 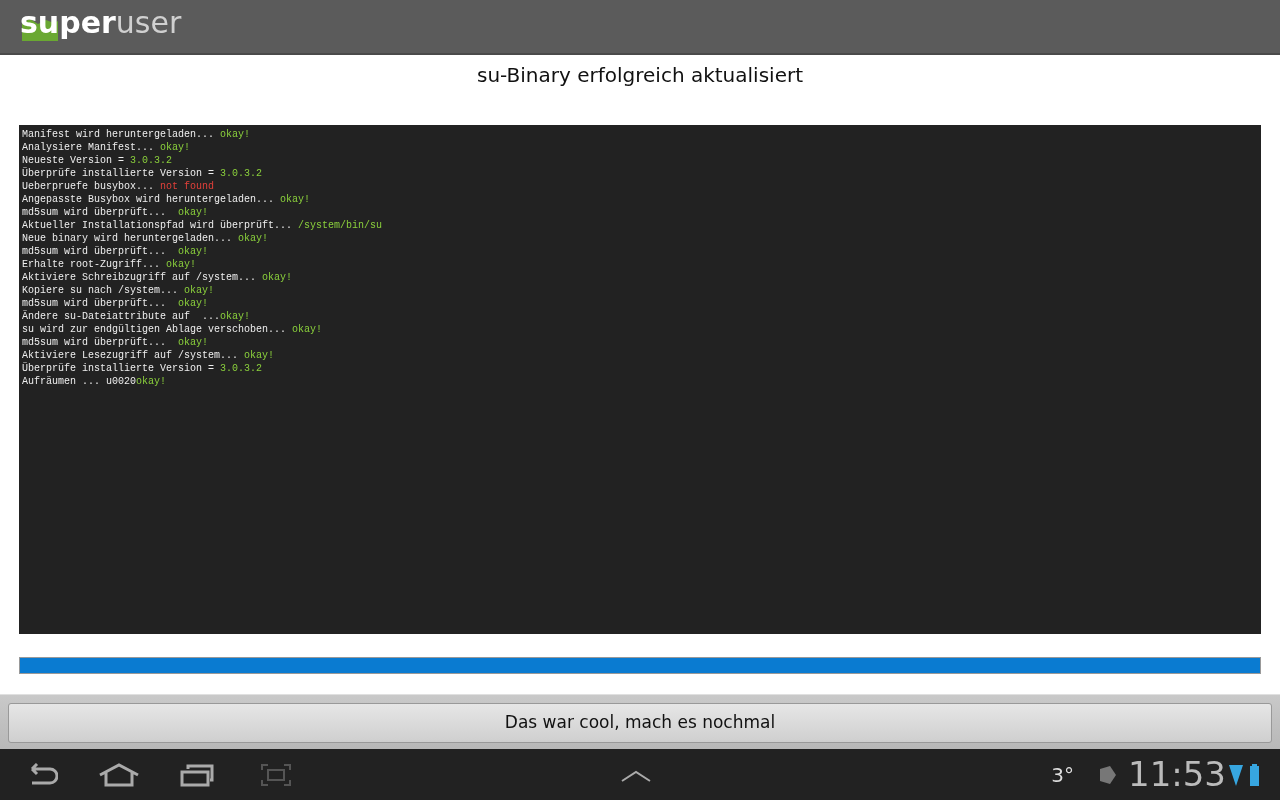 What do you see at coordinates (149, 355) in the screenshot?
I see `log-line: Aktiviere Lesezugriff auf /system... okay!` at bounding box center [149, 355].